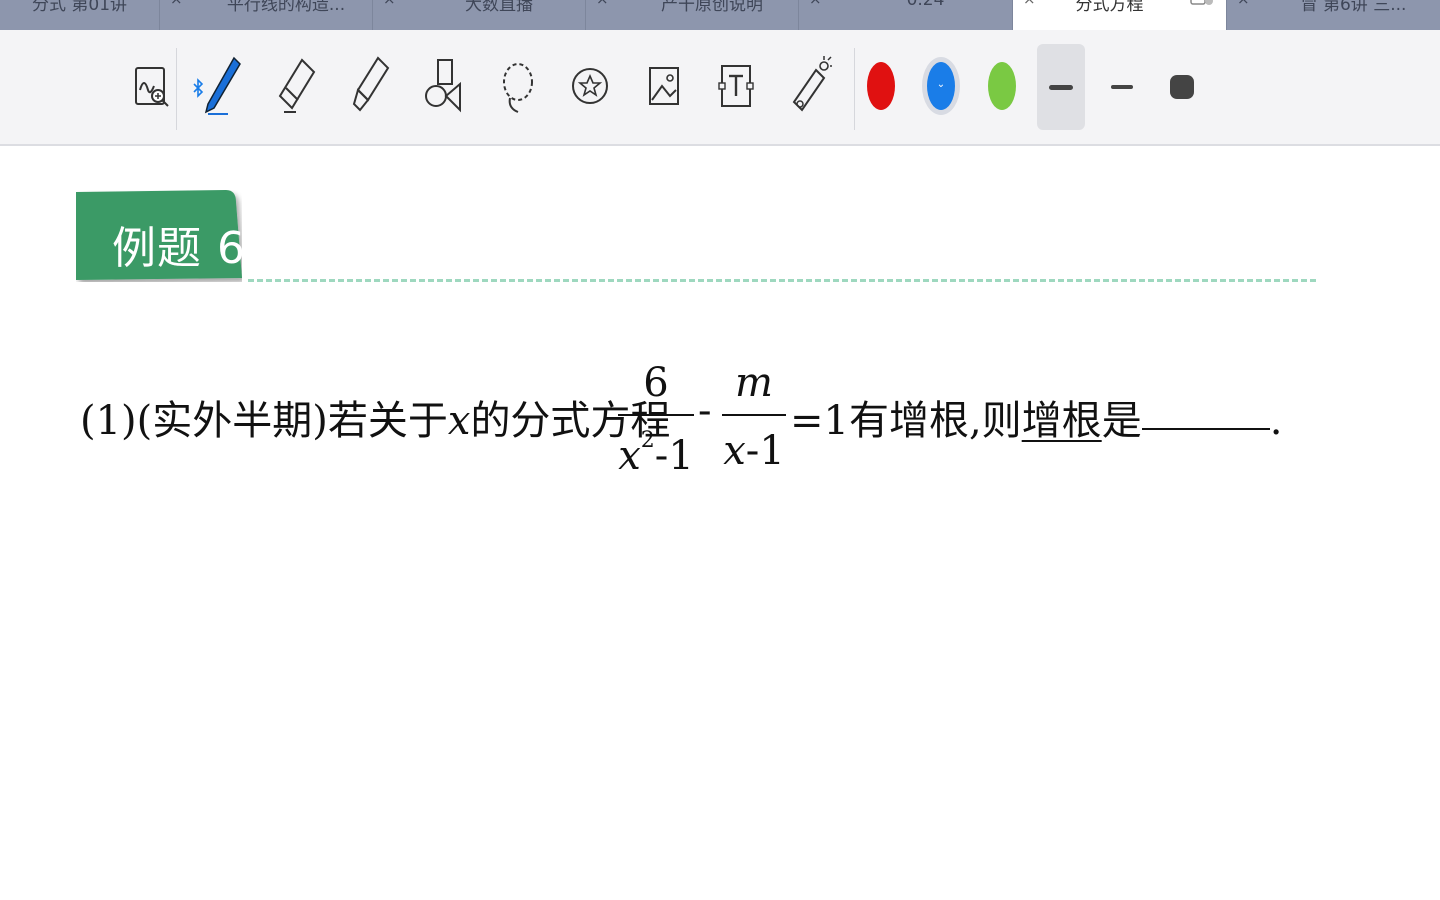 The image size is (1440, 900). Describe the element at coordinates (222, 86) in the screenshot. I see `pen-icon` at that location.